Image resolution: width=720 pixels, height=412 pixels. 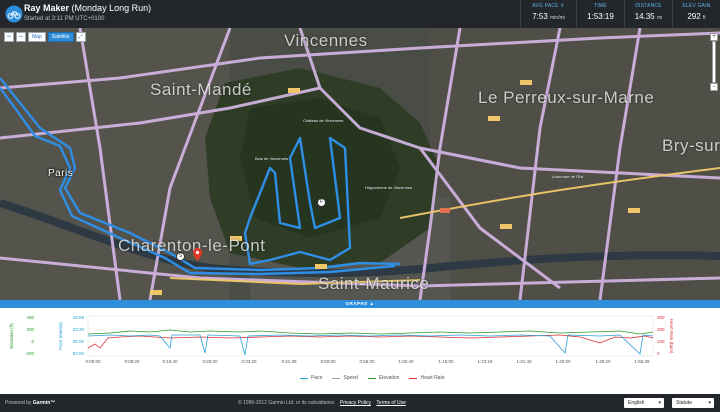 I want to click on map-label-chateau: Château de Vincennes, so click(x=323, y=120).